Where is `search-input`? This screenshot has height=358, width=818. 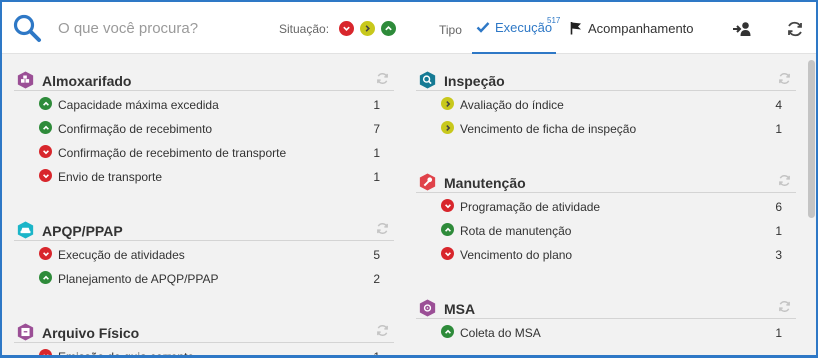
search-input is located at coordinates (163, 28).